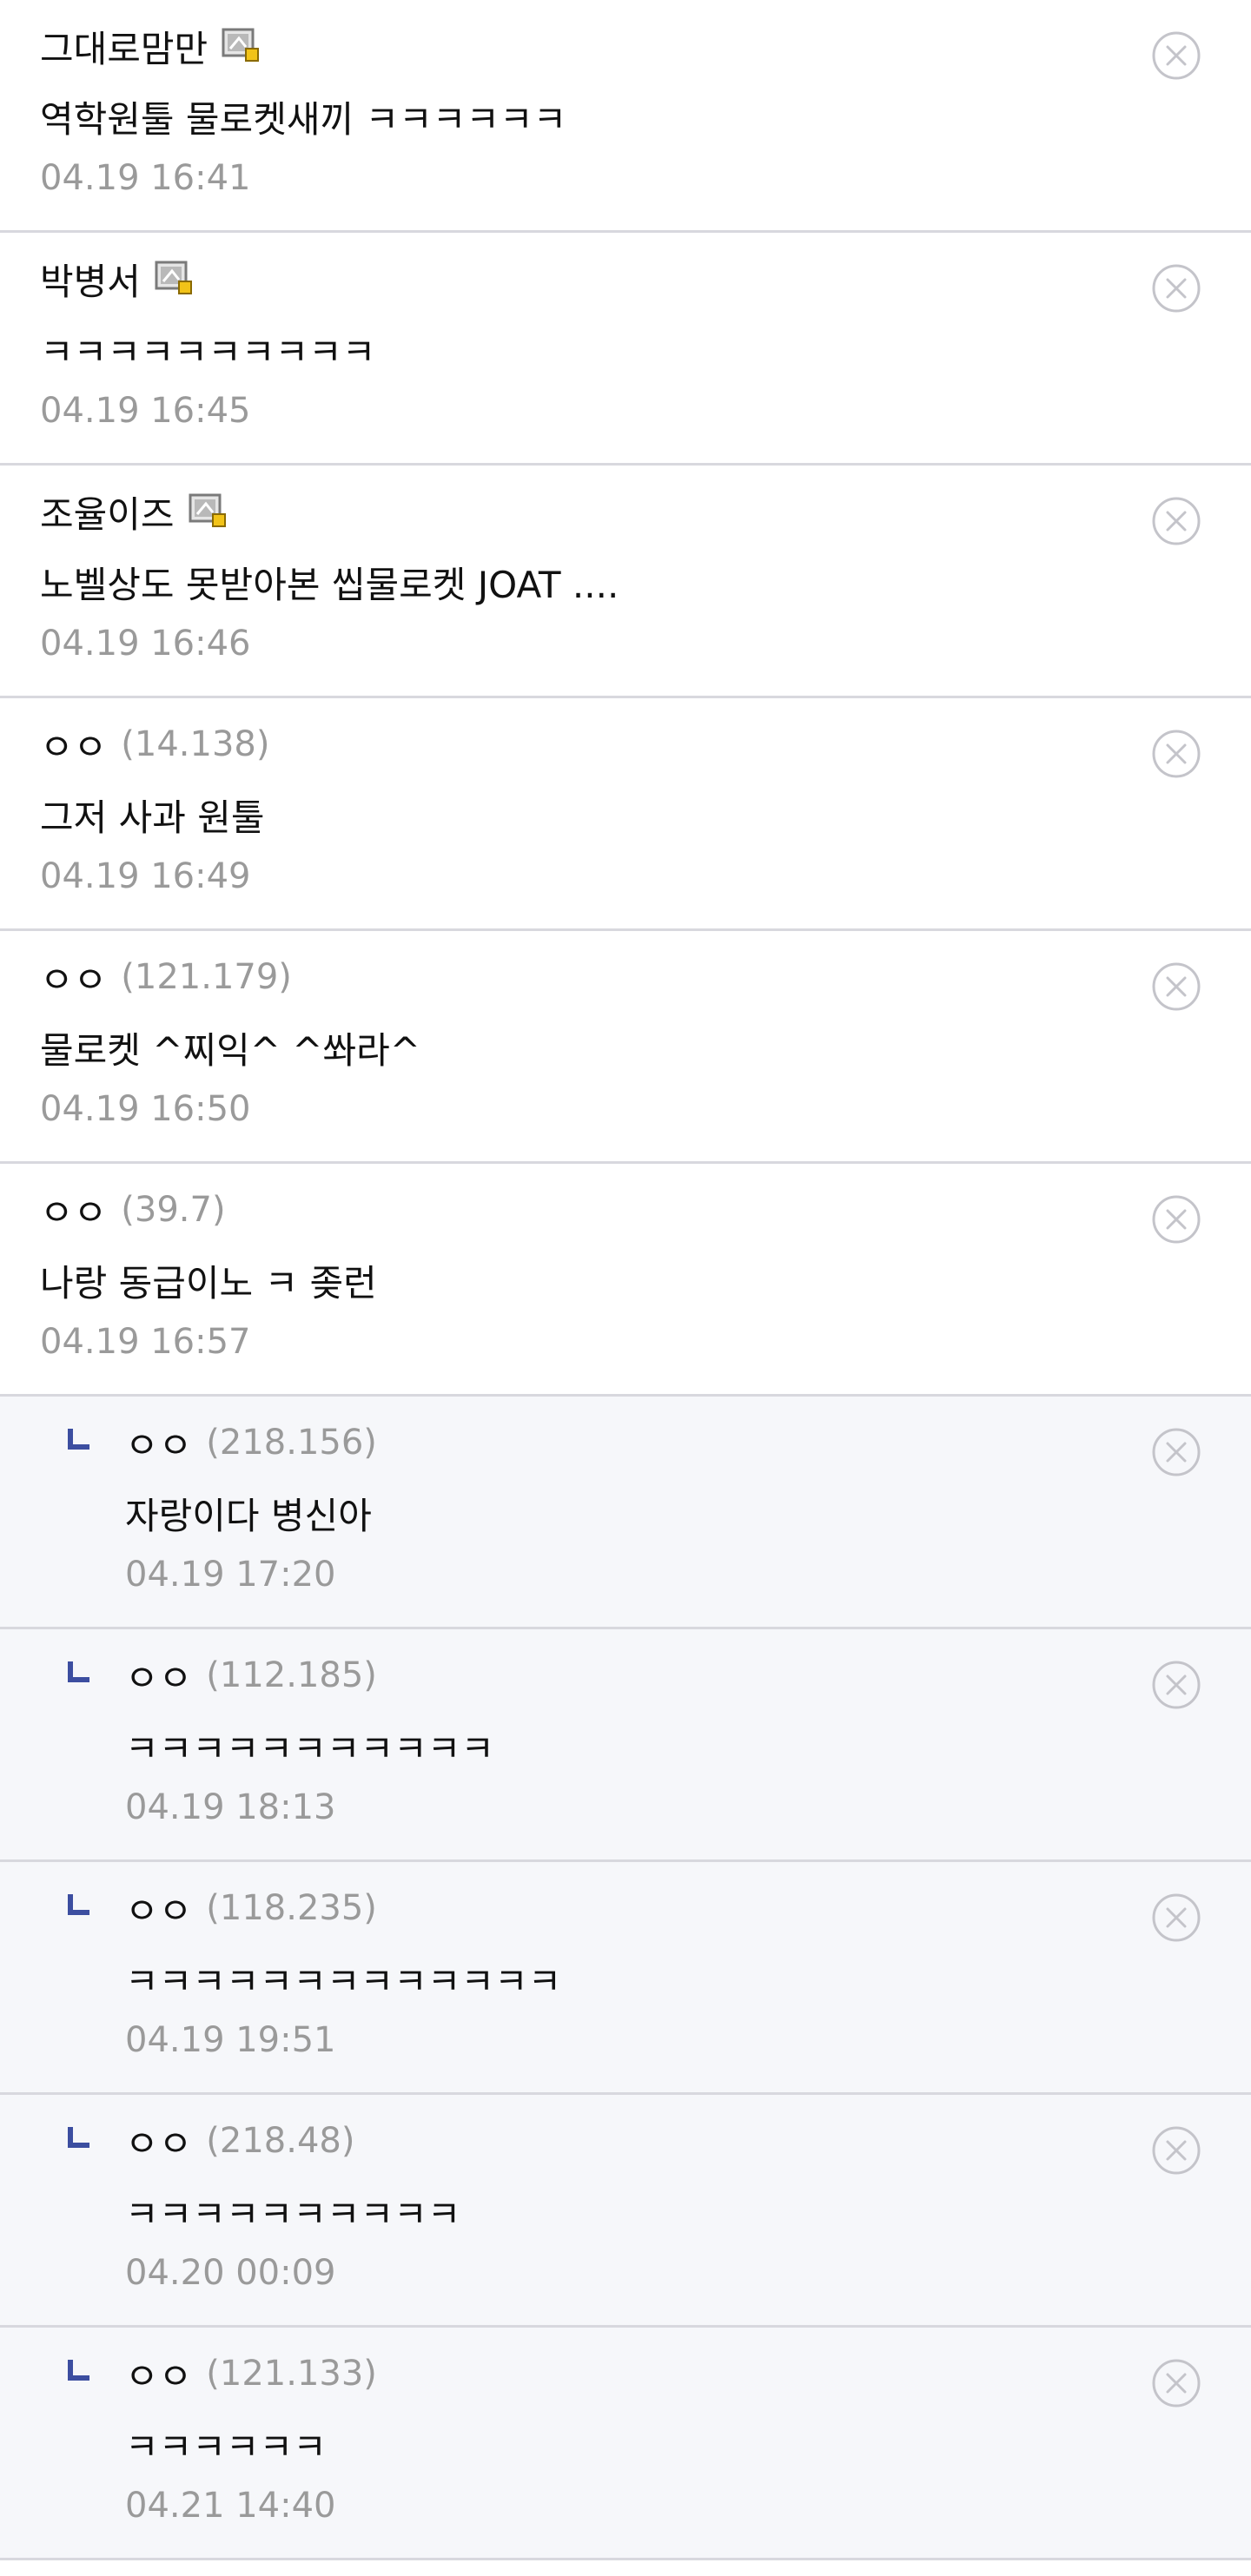 The width and height of the screenshot is (1251, 2576). I want to click on comment-header: 조율이즈, so click(134, 511).